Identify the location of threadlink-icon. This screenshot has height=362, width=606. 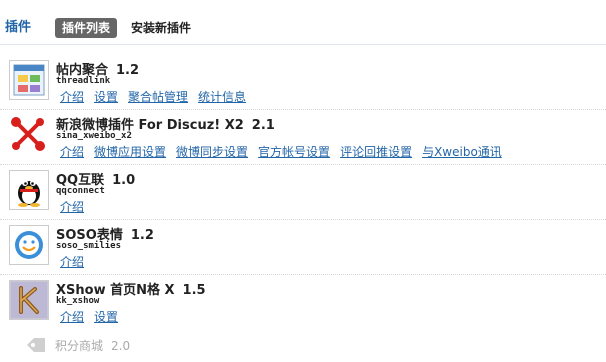
(29, 80).